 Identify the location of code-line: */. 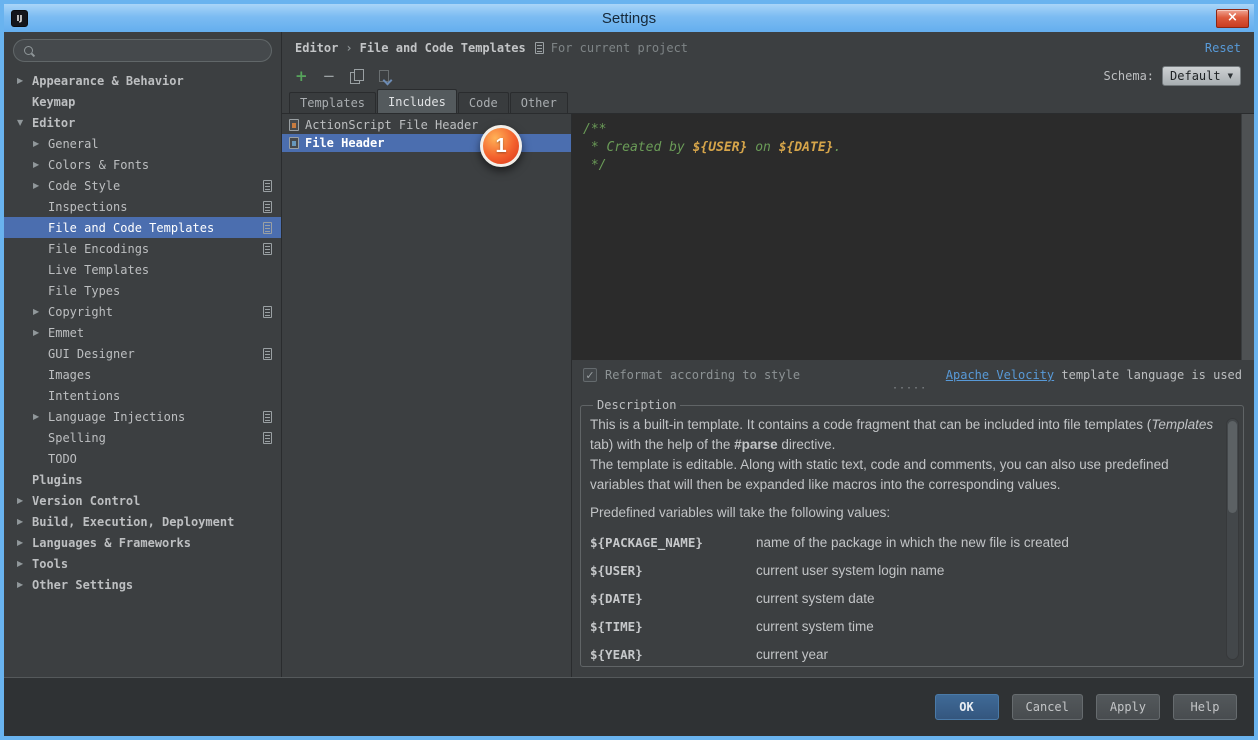
(905, 166).